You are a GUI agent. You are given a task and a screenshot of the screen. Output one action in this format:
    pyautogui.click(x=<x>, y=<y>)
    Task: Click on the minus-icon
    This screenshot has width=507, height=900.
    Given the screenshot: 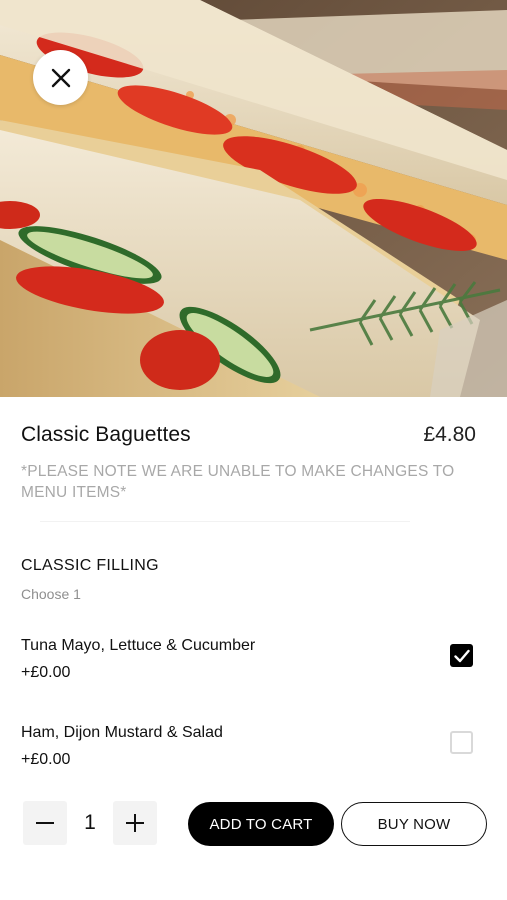 What is the action you would take?
    pyautogui.click(x=45, y=823)
    